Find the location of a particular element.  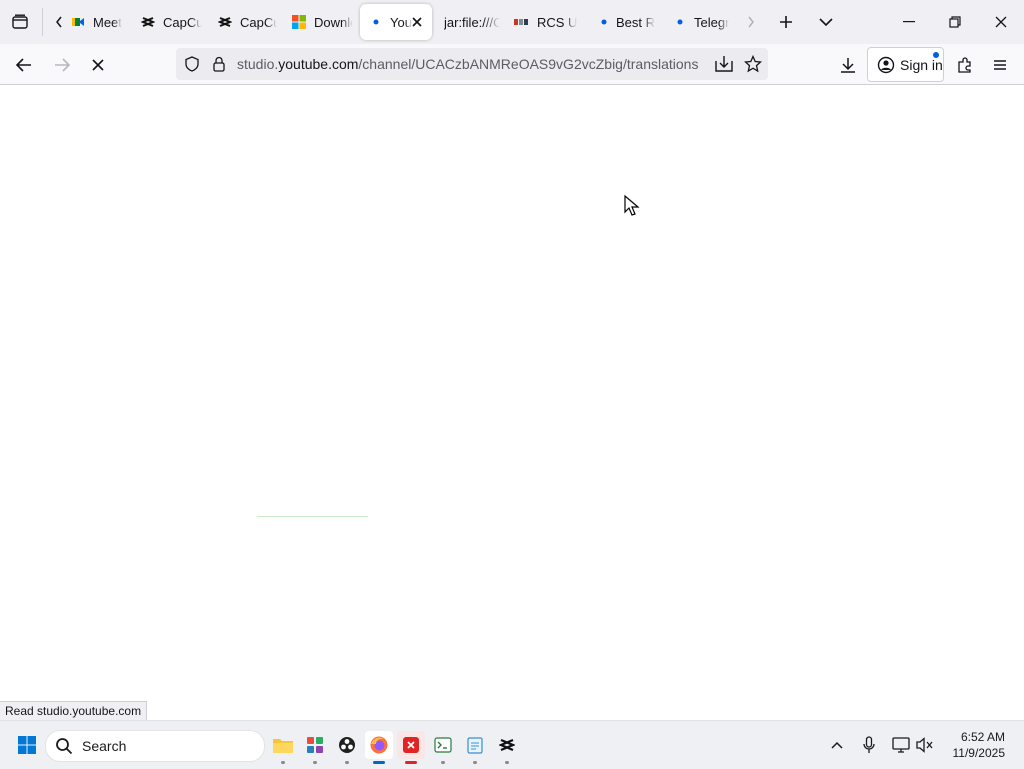

taskbar-app-terminal is located at coordinates (443, 747).